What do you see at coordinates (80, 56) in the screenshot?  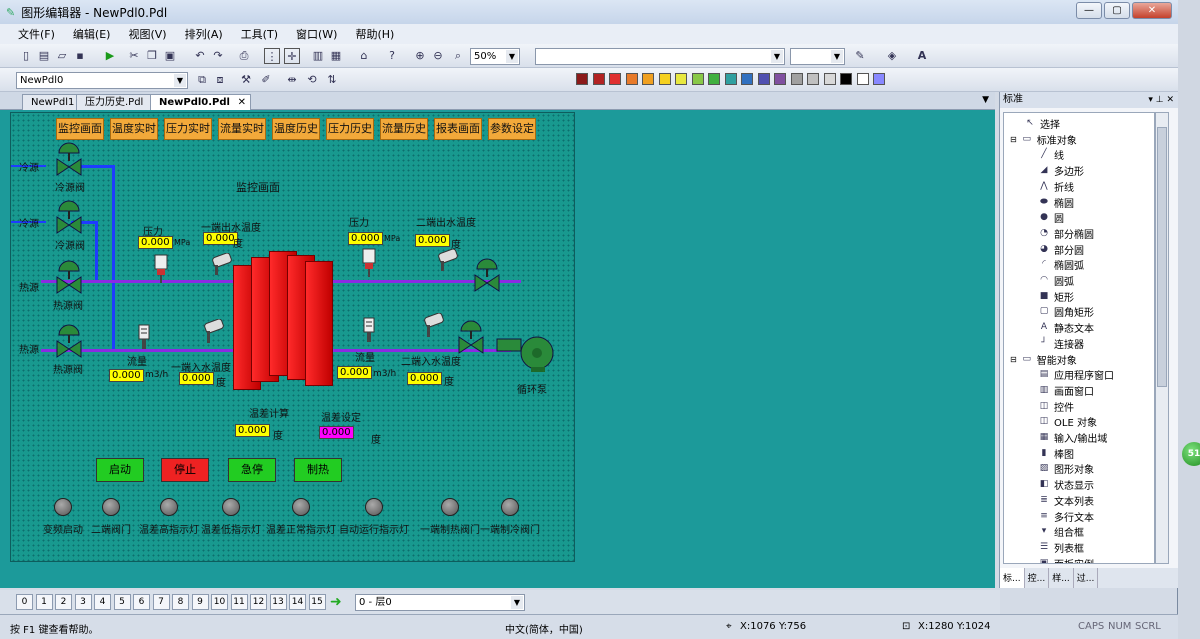 I see `save-icon: ▪` at bounding box center [80, 56].